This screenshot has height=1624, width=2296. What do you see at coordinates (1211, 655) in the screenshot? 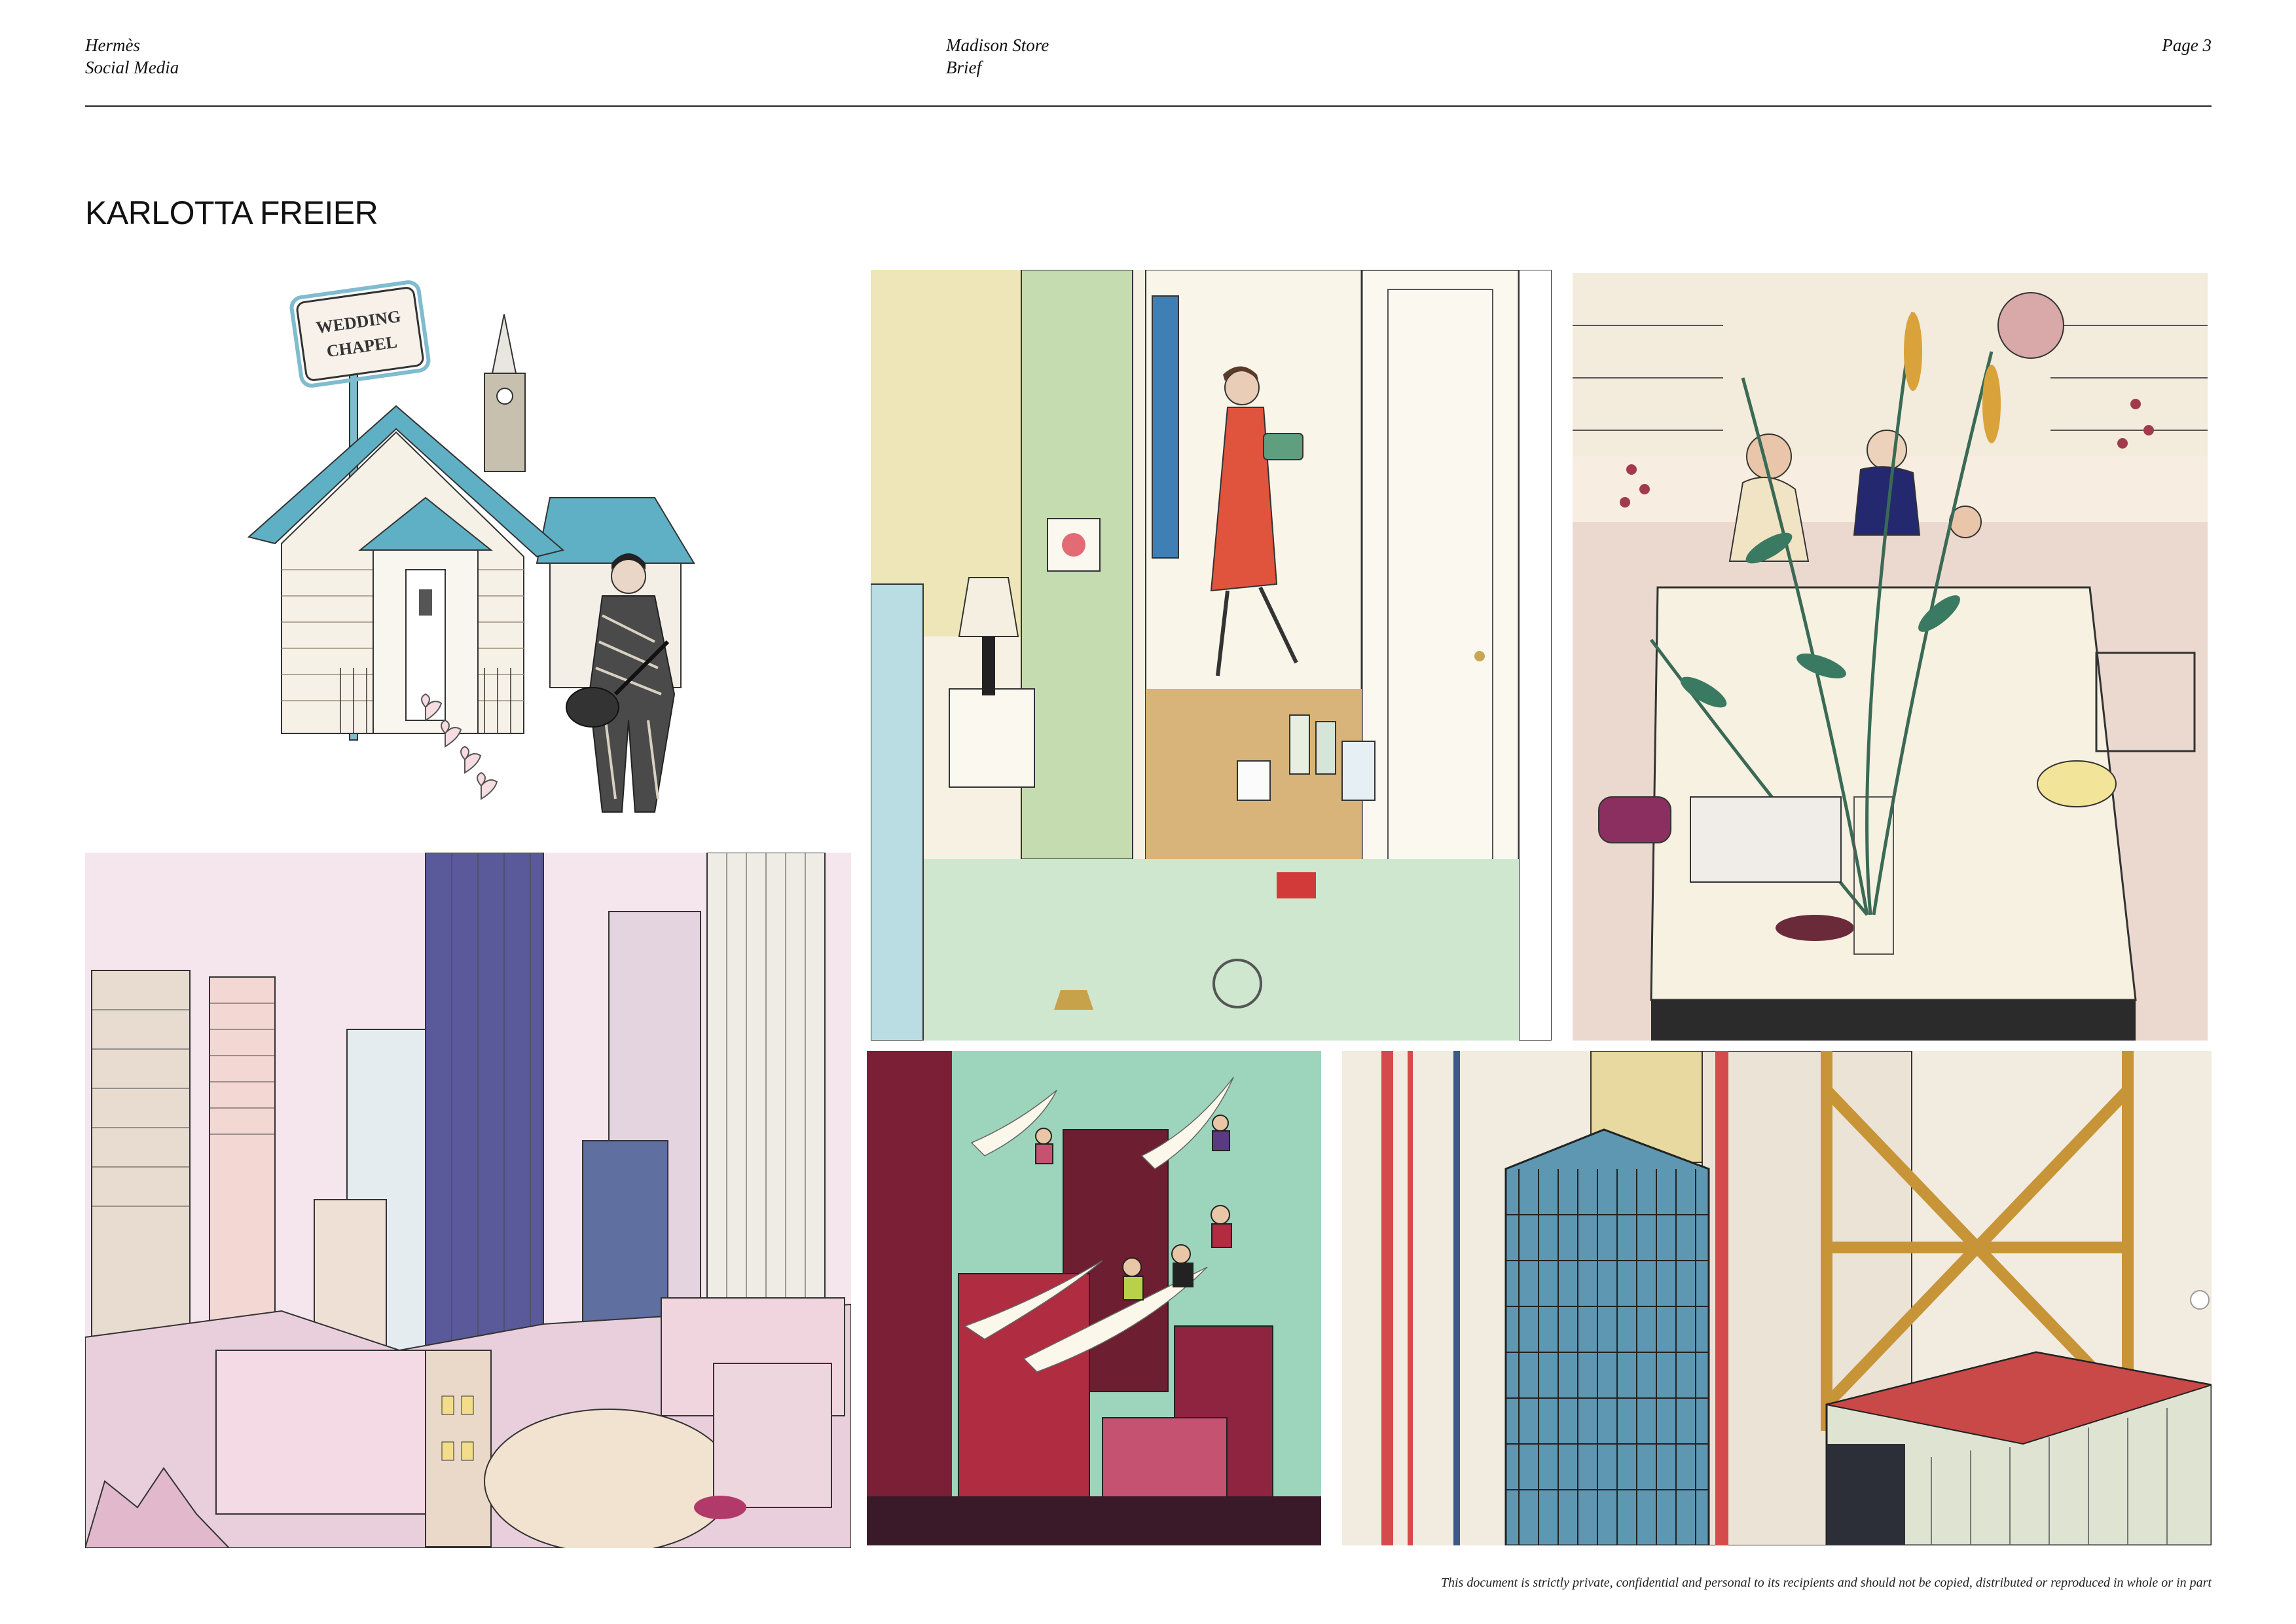
I see `illustration-interior-red-dress` at bounding box center [1211, 655].